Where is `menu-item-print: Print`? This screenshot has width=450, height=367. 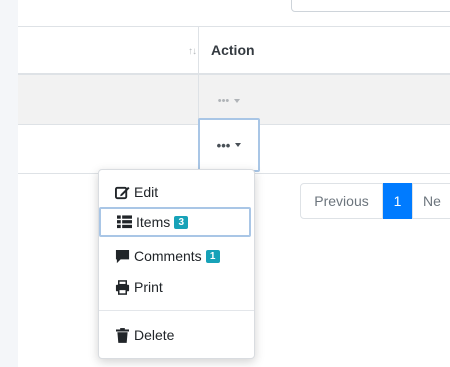
menu-item-print: Print is located at coordinates (176, 287).